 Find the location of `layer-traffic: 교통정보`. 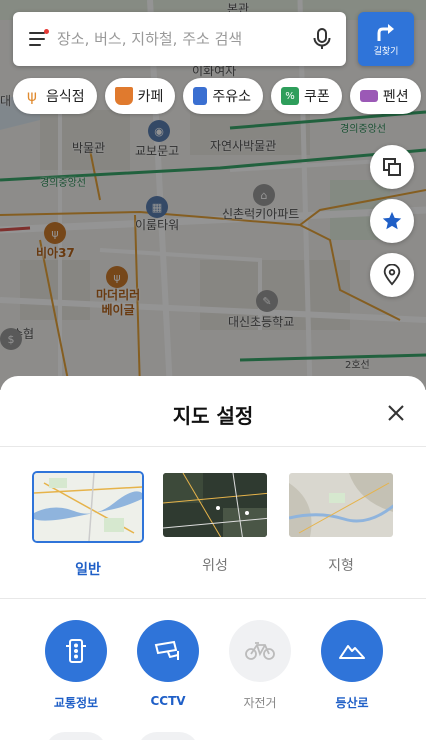

layer-traffic: 교통정보 is located at coordinates (76, 665).